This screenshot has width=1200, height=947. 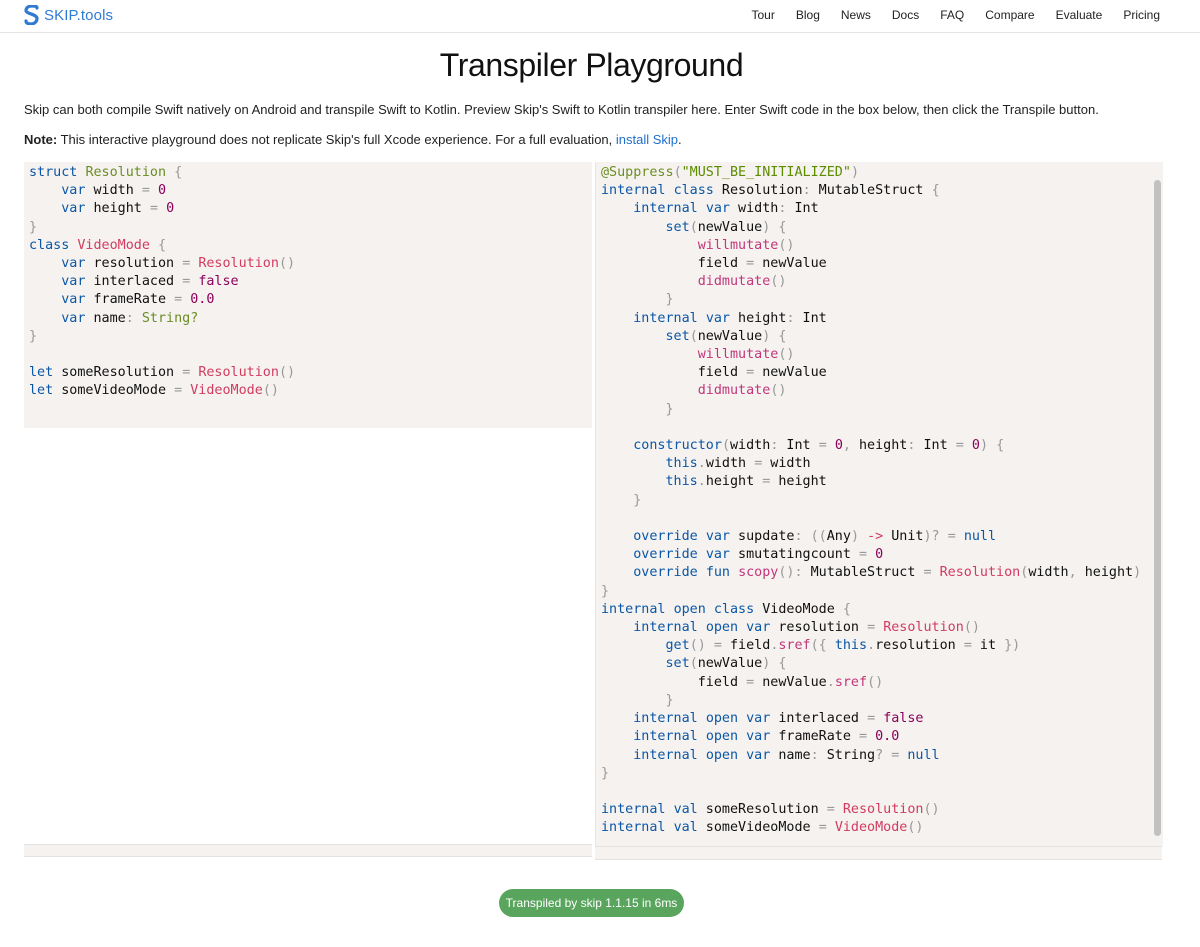 What do you see at coordinates (308, 850) in the screenshot?
I see `swift-editor-resize-bar` at bounding box center [308, 850].